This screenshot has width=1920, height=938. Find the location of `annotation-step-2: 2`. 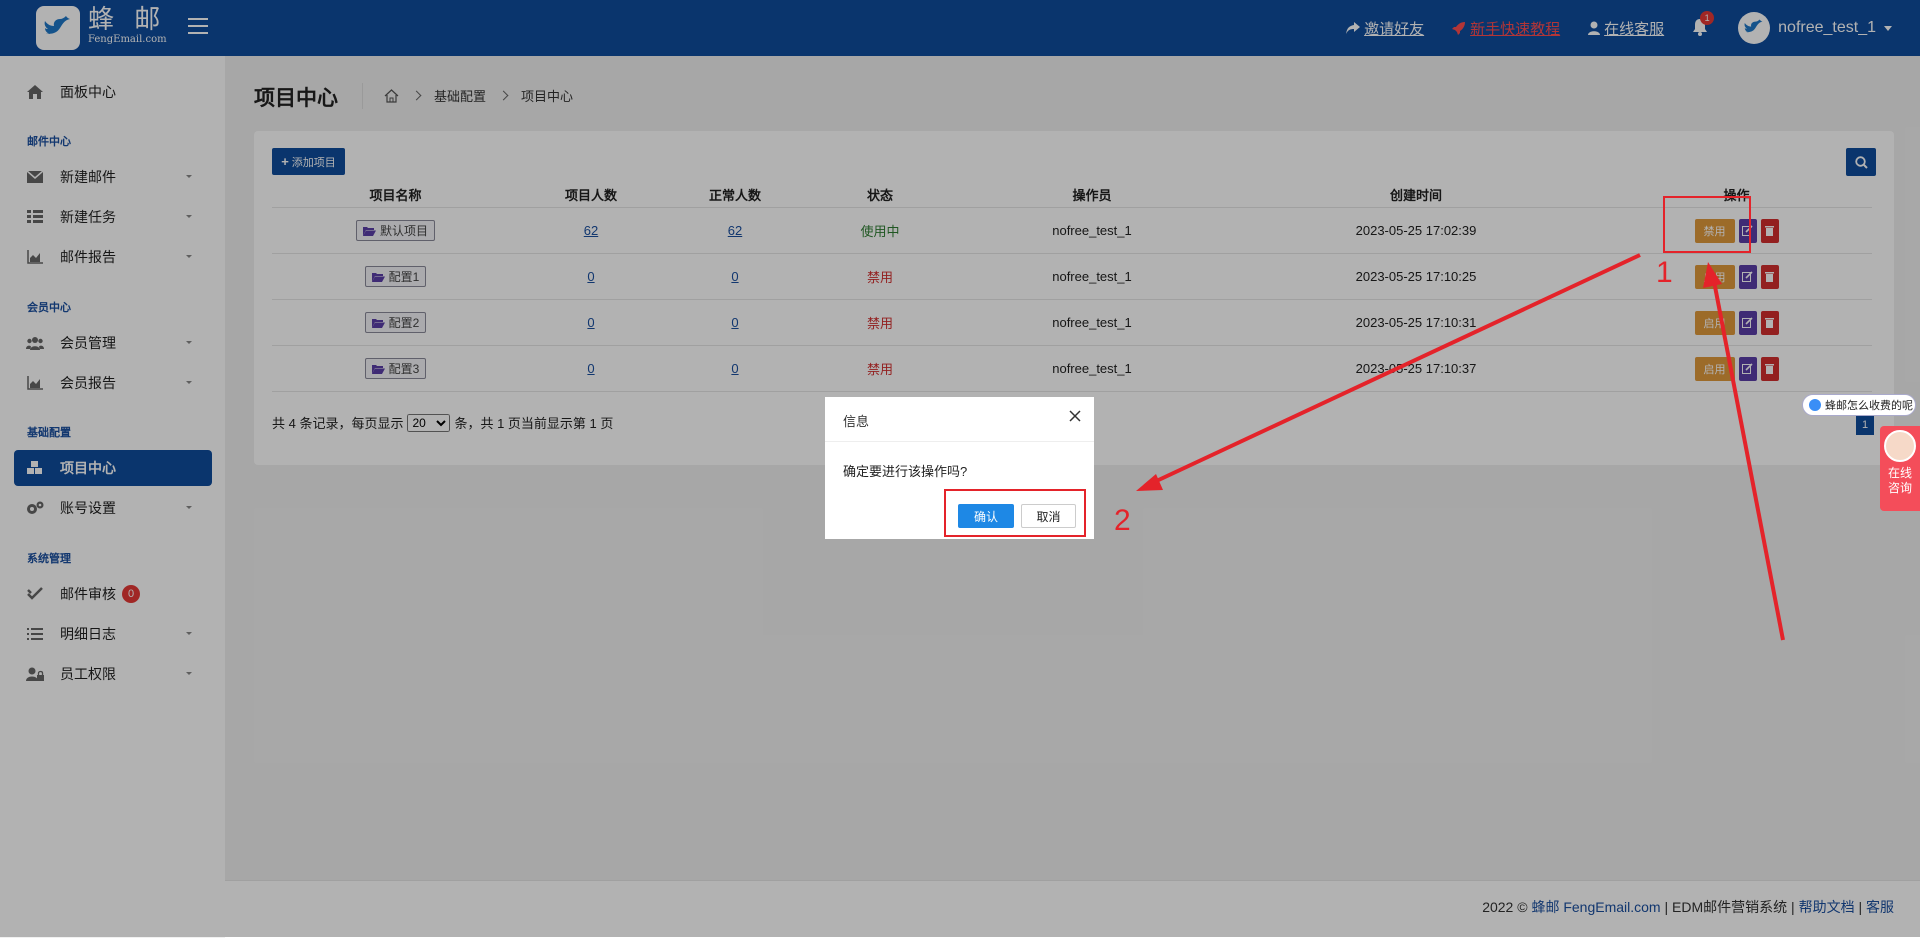

annotation-step-2: 2 is located at coordinates (1122, 520).